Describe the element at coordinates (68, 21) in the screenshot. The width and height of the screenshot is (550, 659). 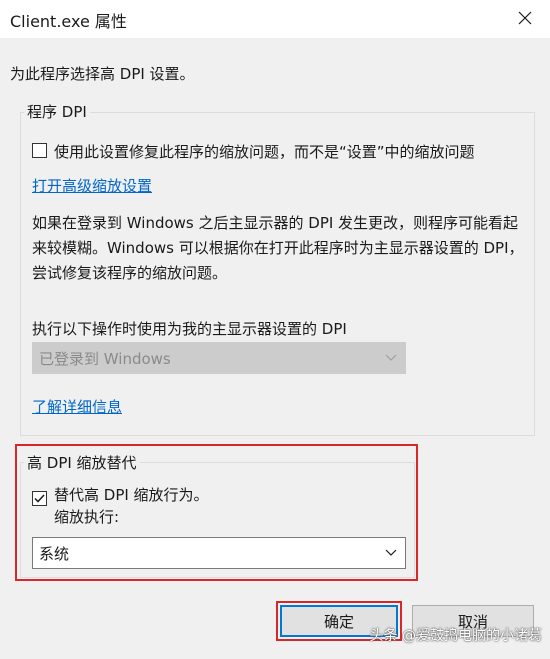
I see `window-title: Client.exe 属性` at that location.